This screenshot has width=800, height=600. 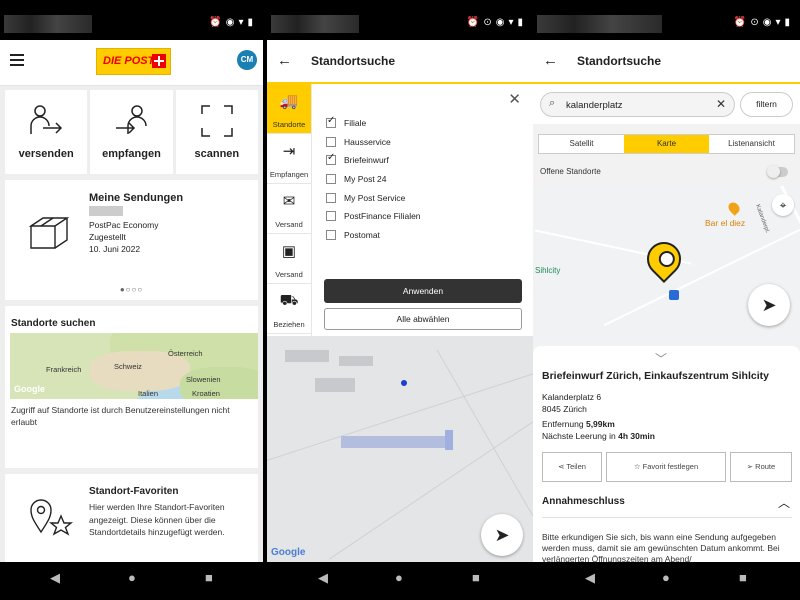 I want to click on sendungen-title: Meine Sendungen, so click(x=136, y=198).